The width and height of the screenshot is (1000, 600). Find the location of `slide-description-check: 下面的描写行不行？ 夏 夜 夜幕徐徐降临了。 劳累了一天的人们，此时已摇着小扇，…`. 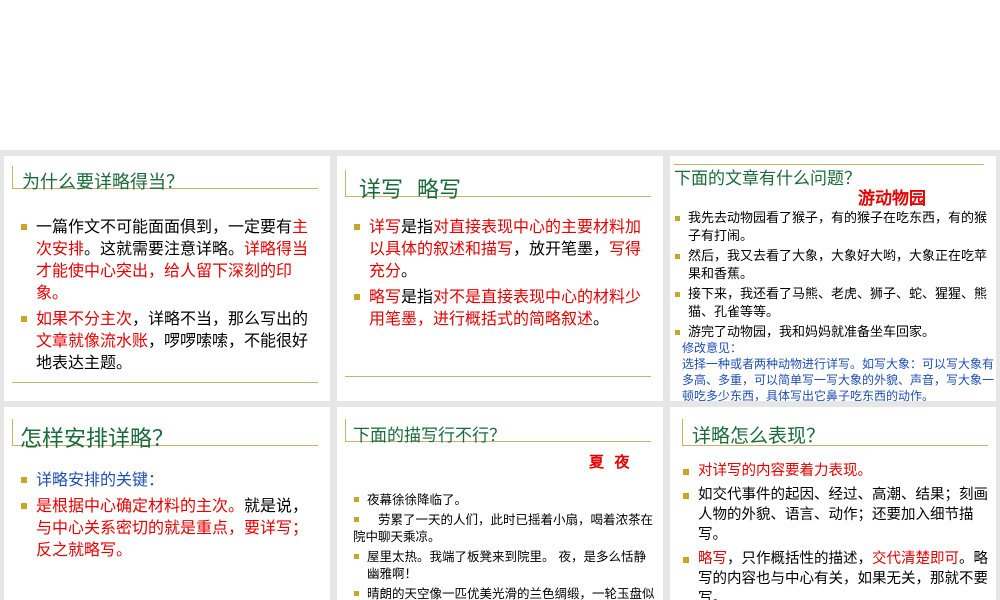

slide-description-check: 下面的描写行不行？ 夏 夜 夜幕徐徐降临了。 劳累了一天的人们，此时已摇着小扇，… is located at coordinates (500, 503).